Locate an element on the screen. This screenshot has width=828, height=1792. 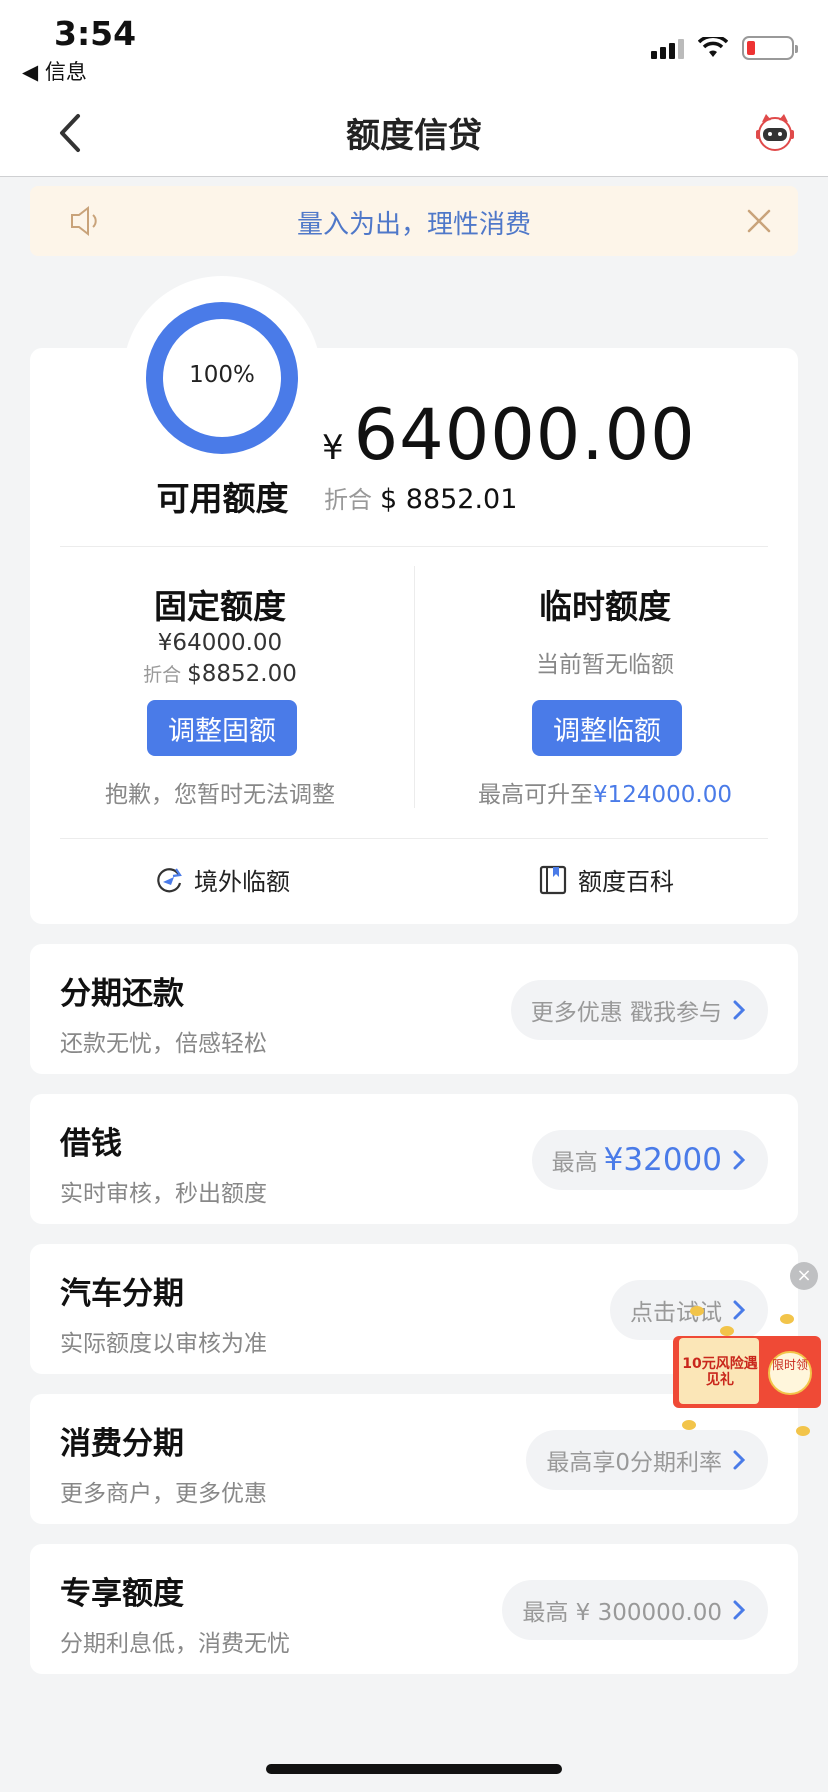
converted-amount: 折合 $ 8852.01 is located at coordinates (420, 497).